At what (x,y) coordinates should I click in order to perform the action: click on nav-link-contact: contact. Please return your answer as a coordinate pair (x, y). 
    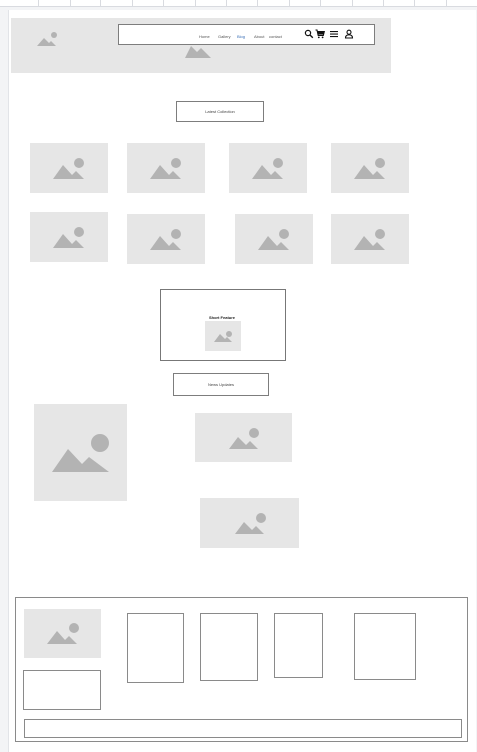
    Looking at the image, I should click on (275, 36).